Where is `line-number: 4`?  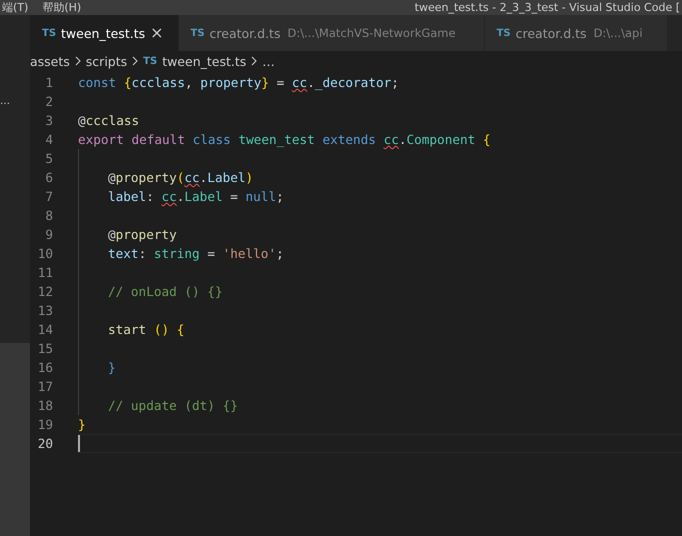 line-number: 4 is located at coordinates (48, 140).